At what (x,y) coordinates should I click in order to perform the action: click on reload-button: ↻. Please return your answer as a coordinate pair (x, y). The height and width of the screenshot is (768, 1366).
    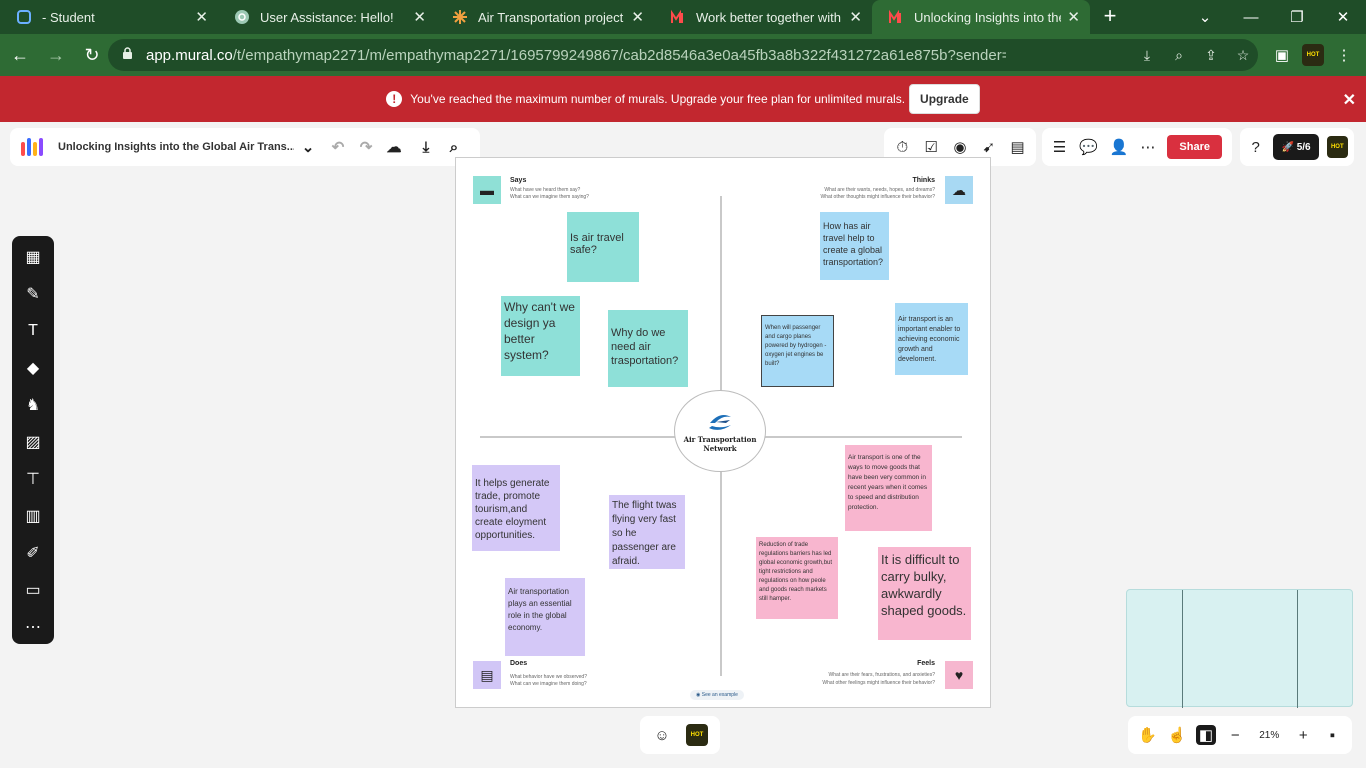
    Looking at the image, I should click on (92, 55).